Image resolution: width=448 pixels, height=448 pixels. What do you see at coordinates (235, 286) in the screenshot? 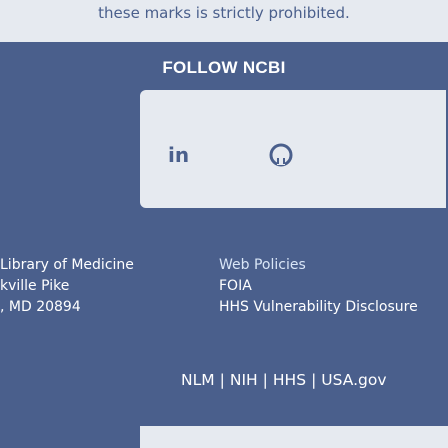
I see `foia-link: FOIA` at bounding box center [235, 286].